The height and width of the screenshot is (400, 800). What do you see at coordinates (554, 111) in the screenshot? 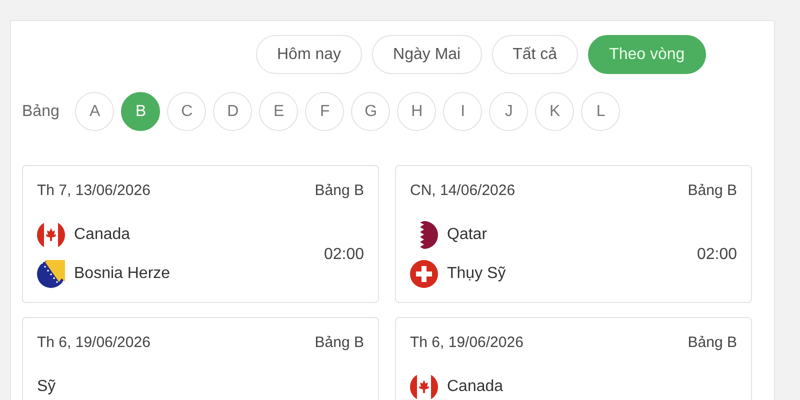
I see `group-button: K` at bounding box center [554, 111].